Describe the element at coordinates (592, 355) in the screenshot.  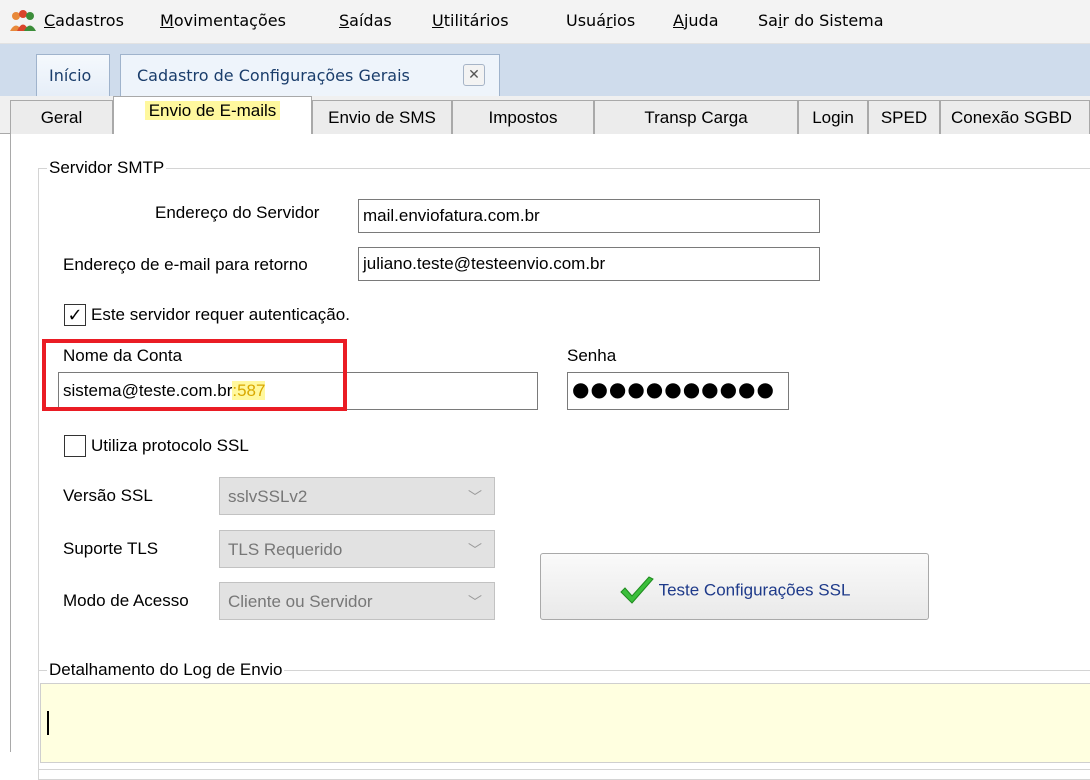
I see `password-label: Senha` at that location.